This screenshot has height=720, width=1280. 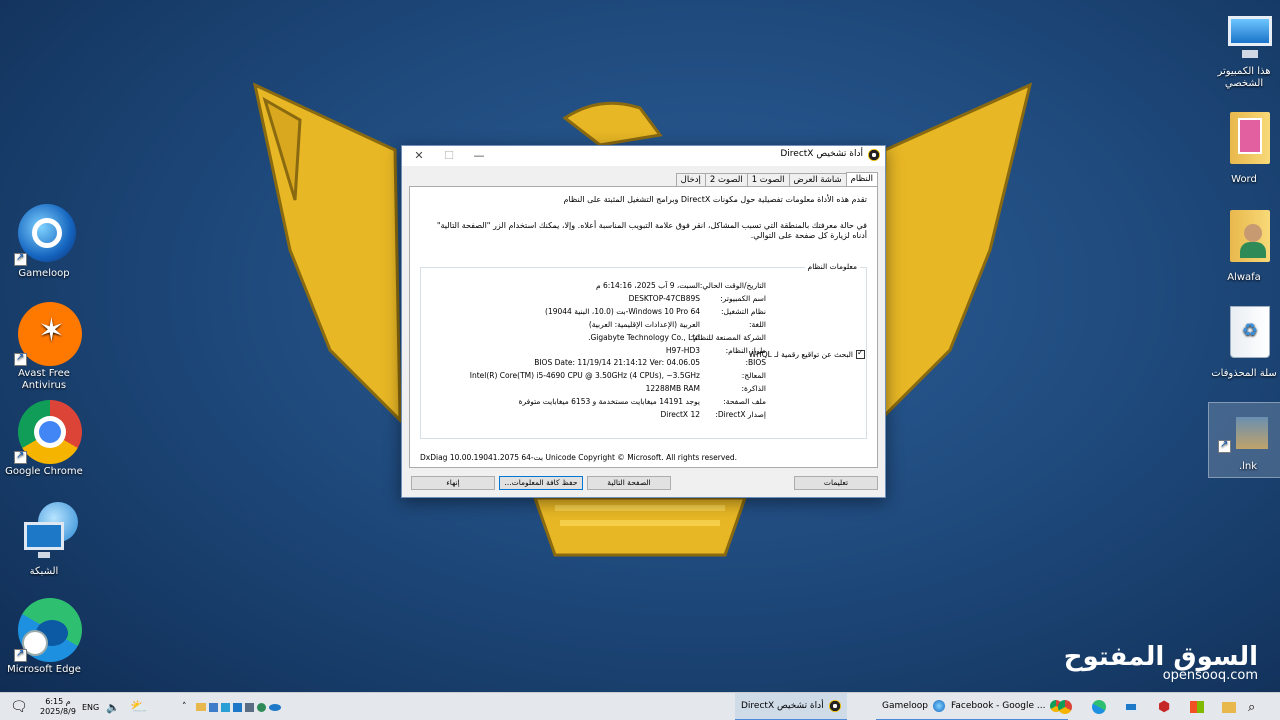 I want to click on maximize-button: ☐, so click(x=449, y=156).